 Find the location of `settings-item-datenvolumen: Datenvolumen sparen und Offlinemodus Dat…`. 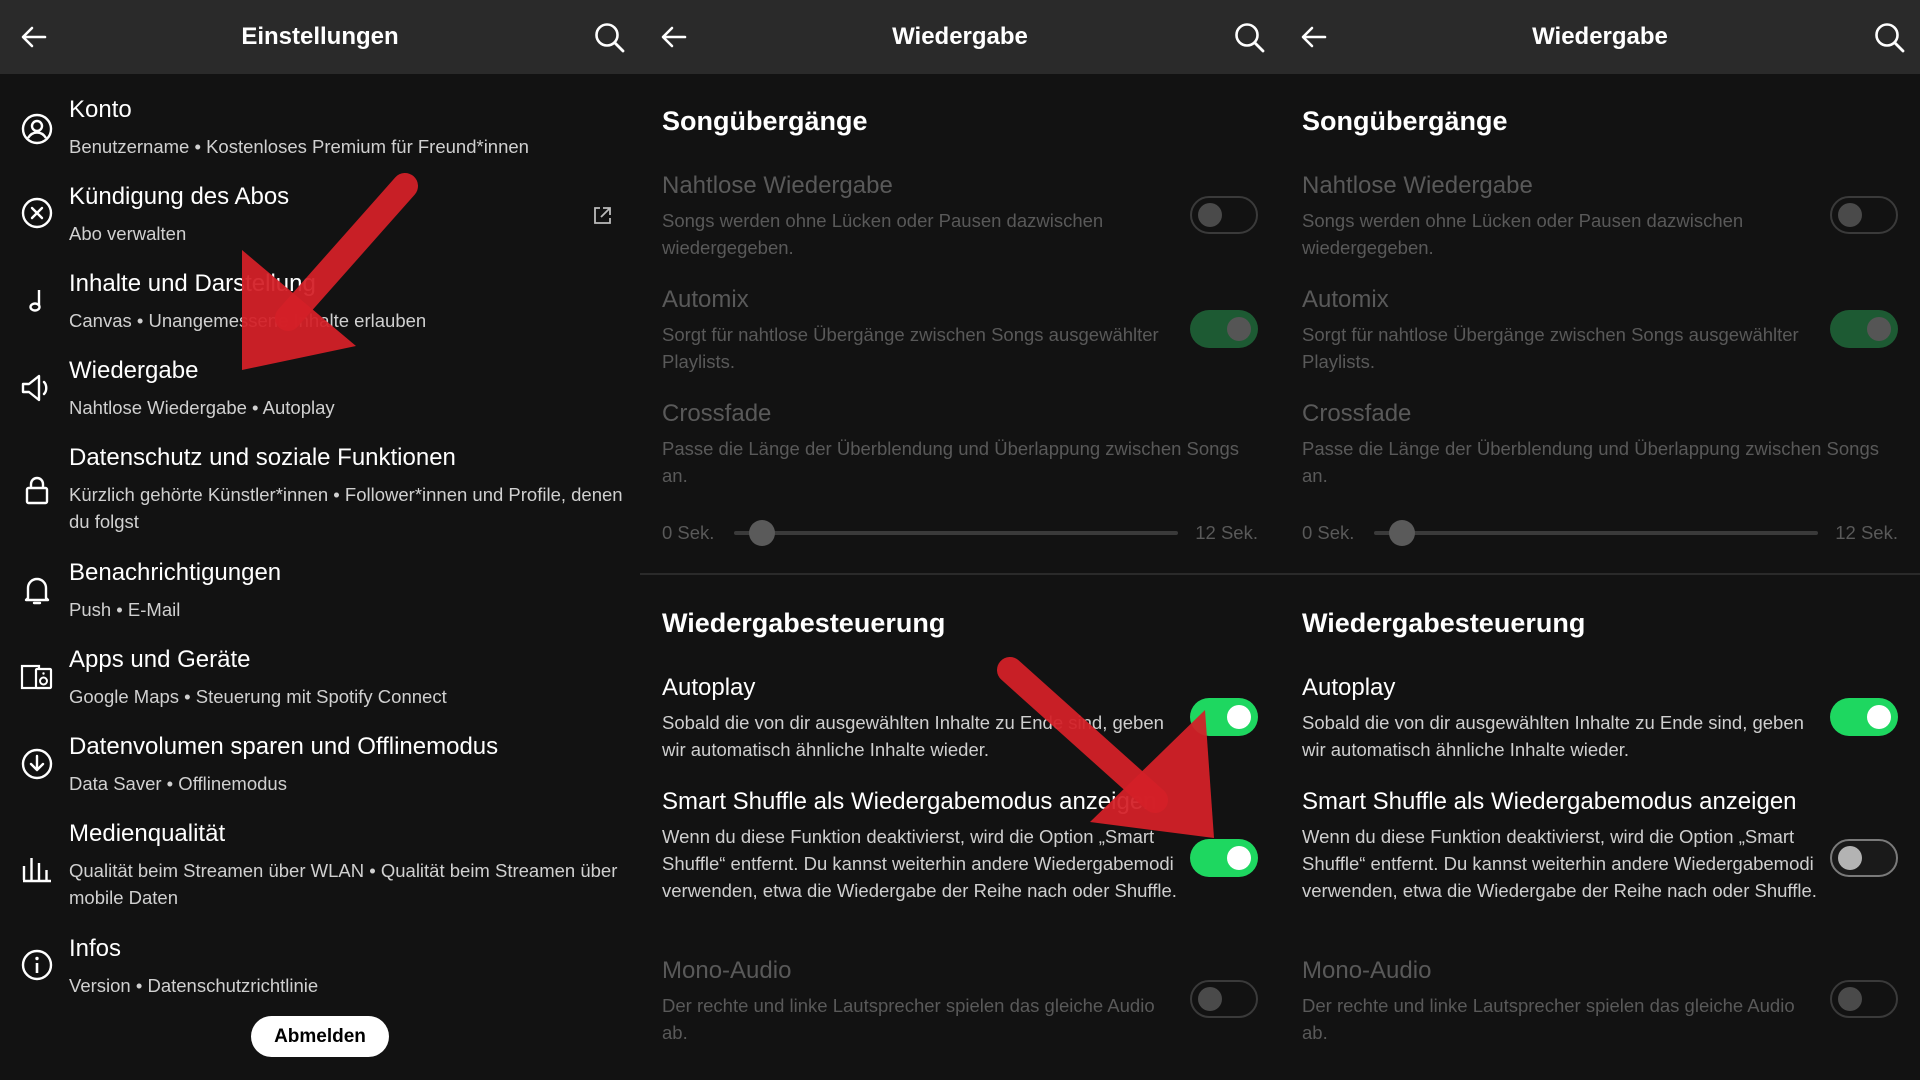

settings-item-datenvolumen: Datenvolumen sparen und Offlinemodus Dat… is located at coordinates (320, 765).